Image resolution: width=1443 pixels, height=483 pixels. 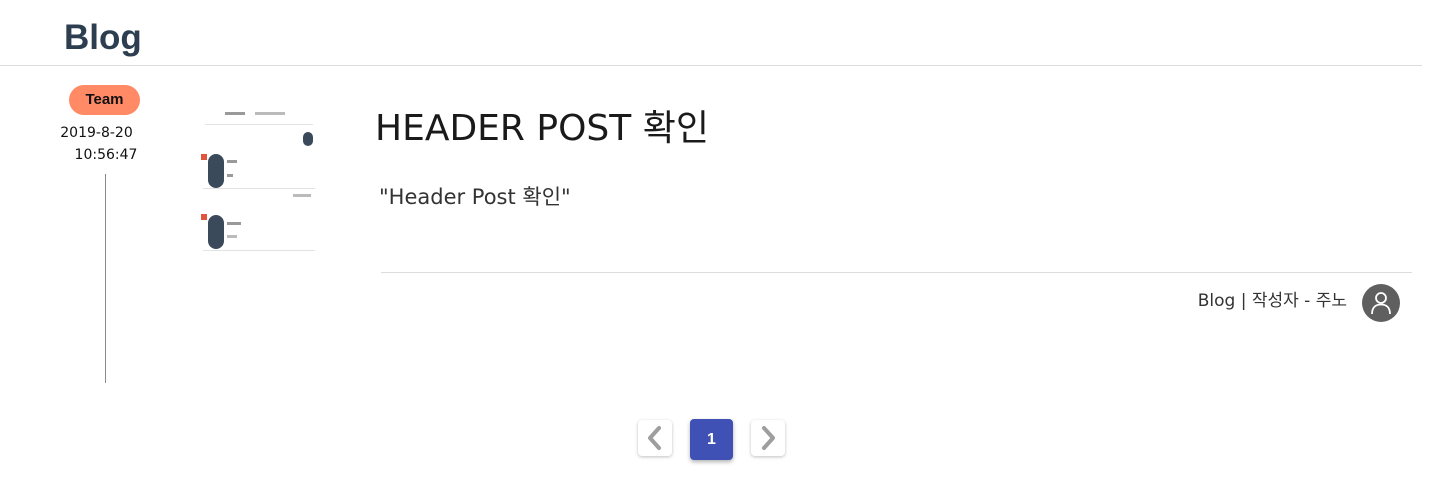 I want to click on chevron-right-icon, so click(x=768, y=438).